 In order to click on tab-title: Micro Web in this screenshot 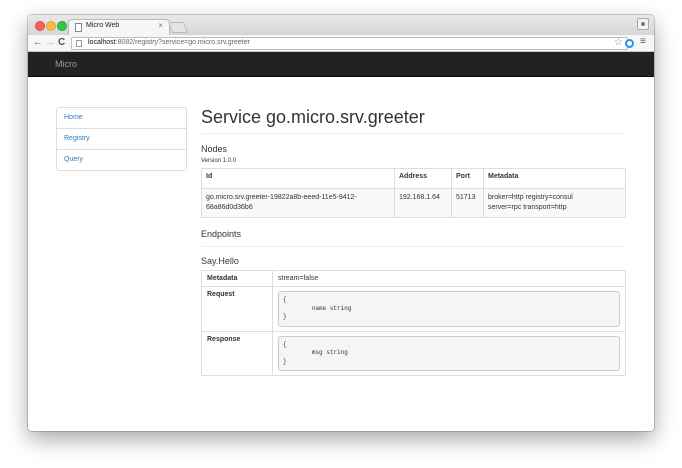, I will do `click(103, 25)`.